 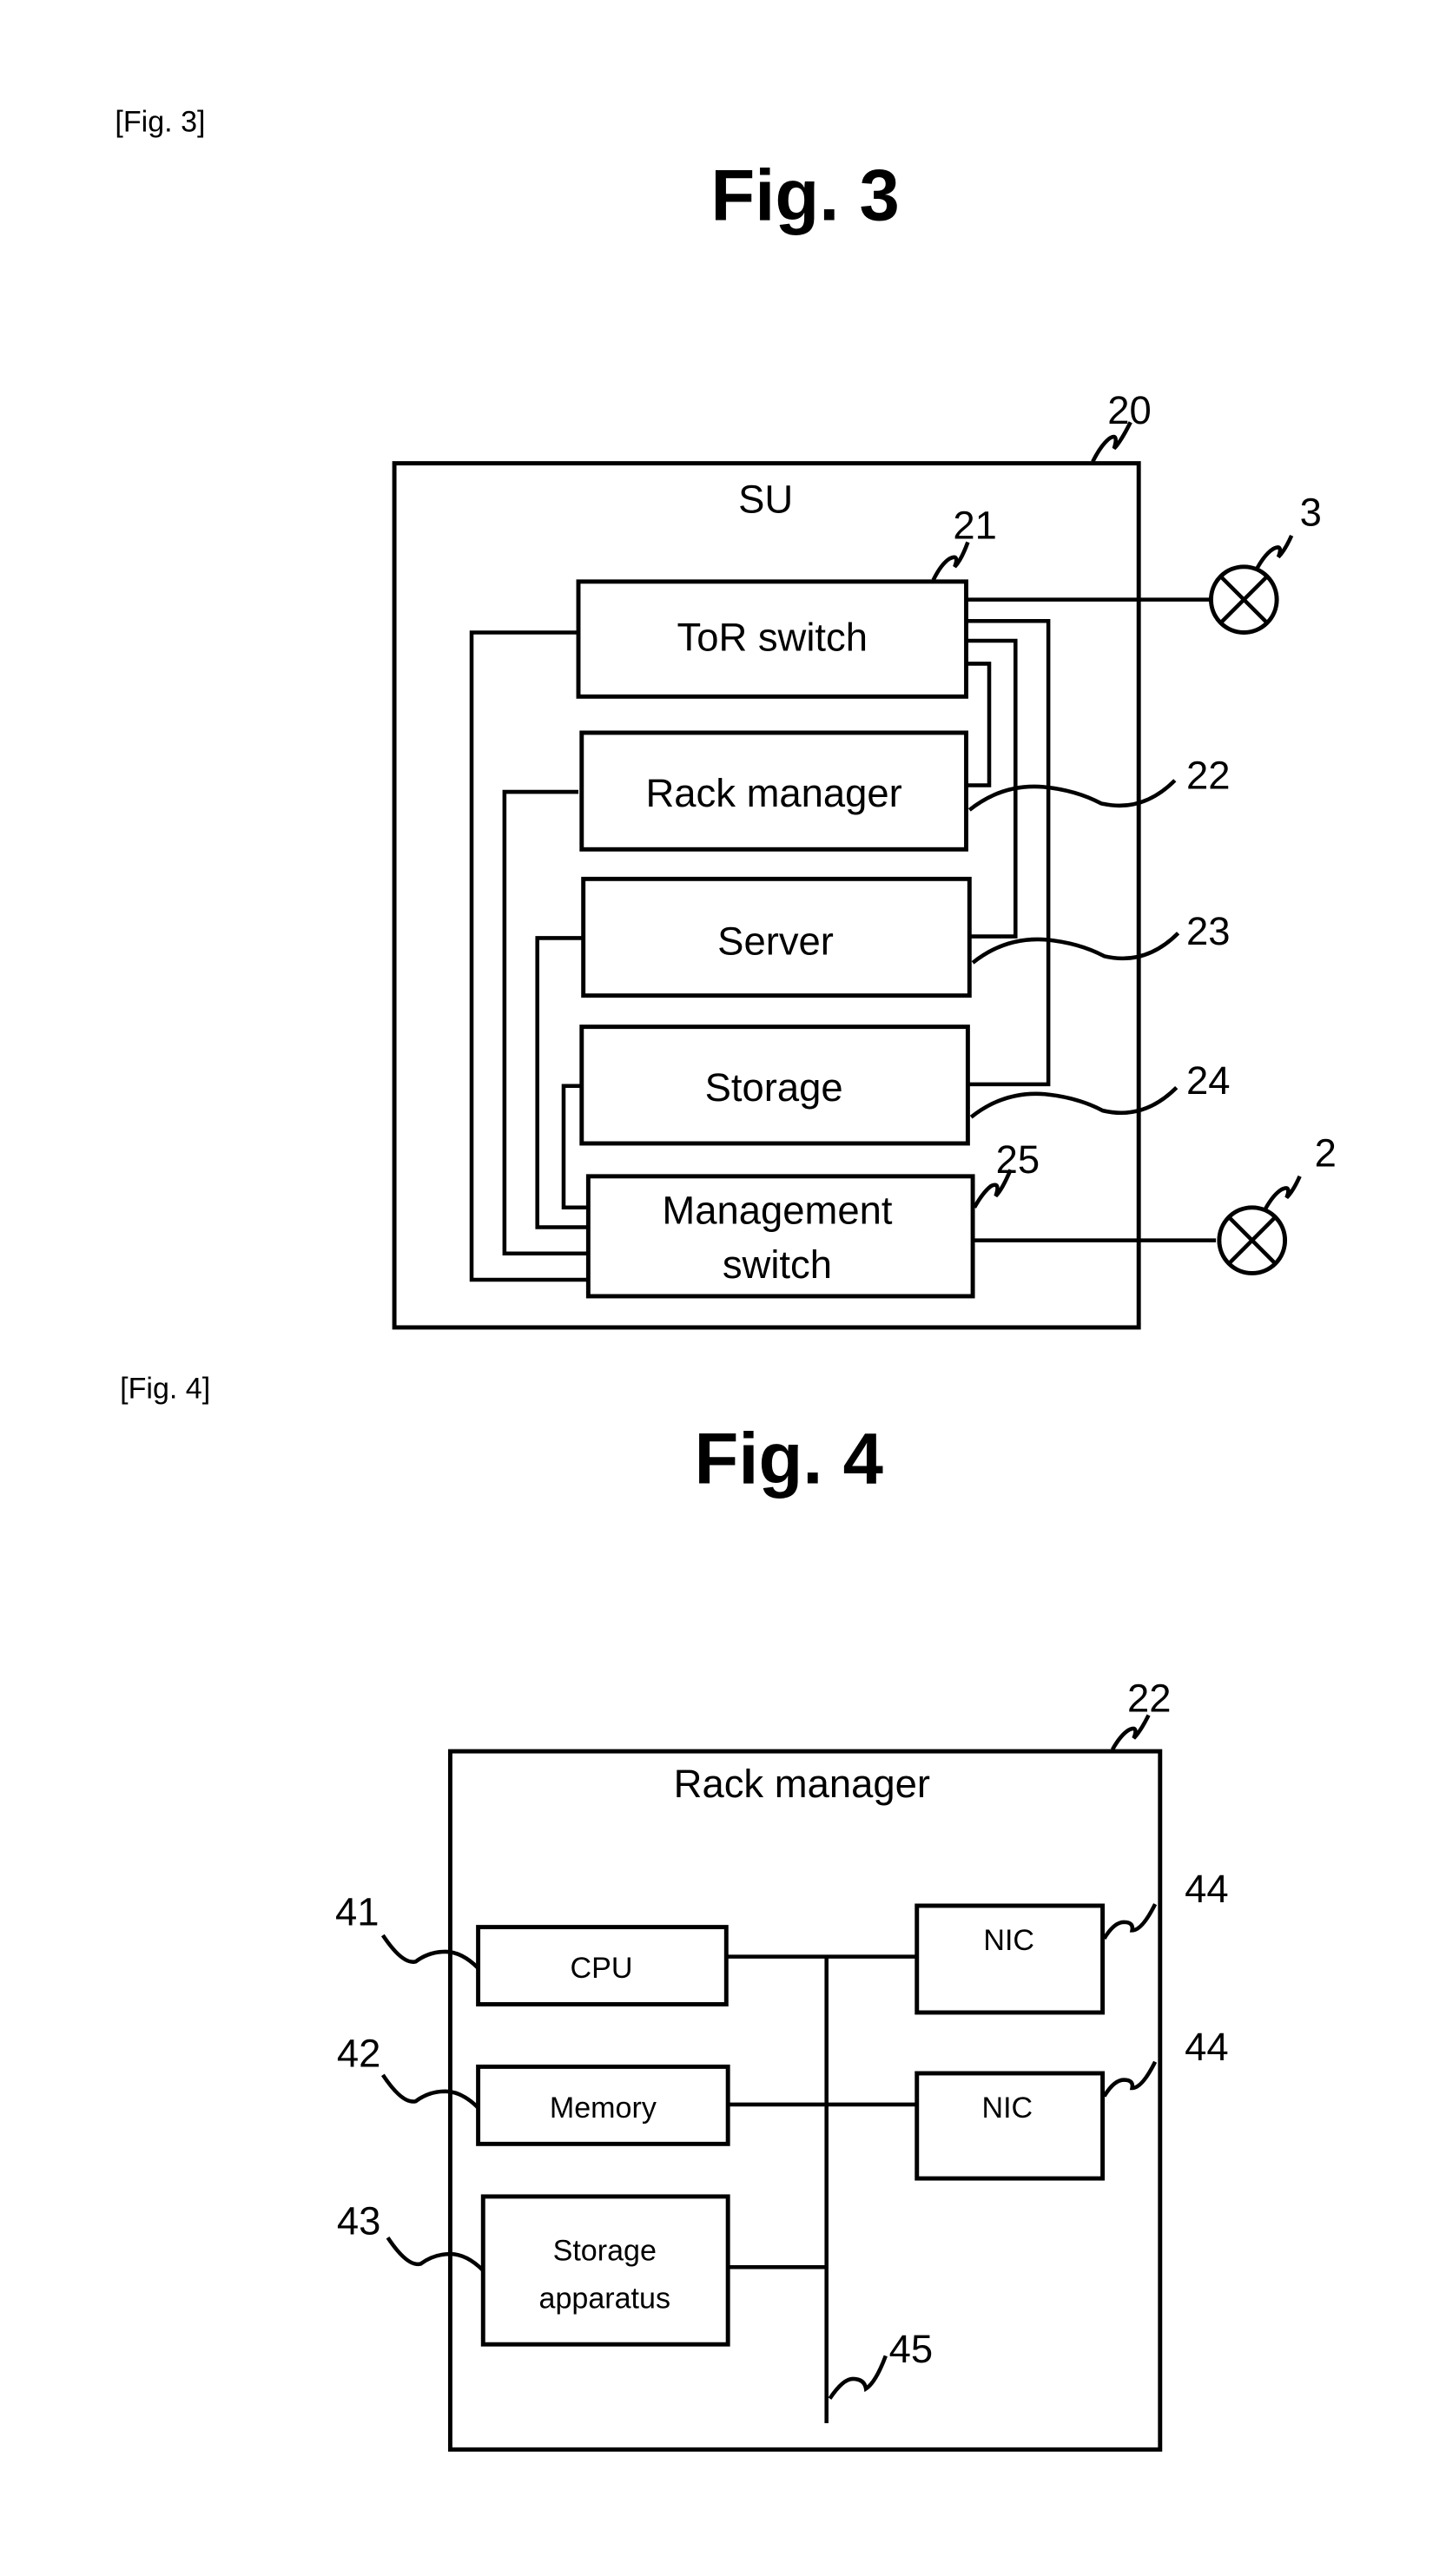 What do you see at coordinates (765, 499) in the screenshot?
I see `su-container-label: SU` at bounding box center [765, 499].